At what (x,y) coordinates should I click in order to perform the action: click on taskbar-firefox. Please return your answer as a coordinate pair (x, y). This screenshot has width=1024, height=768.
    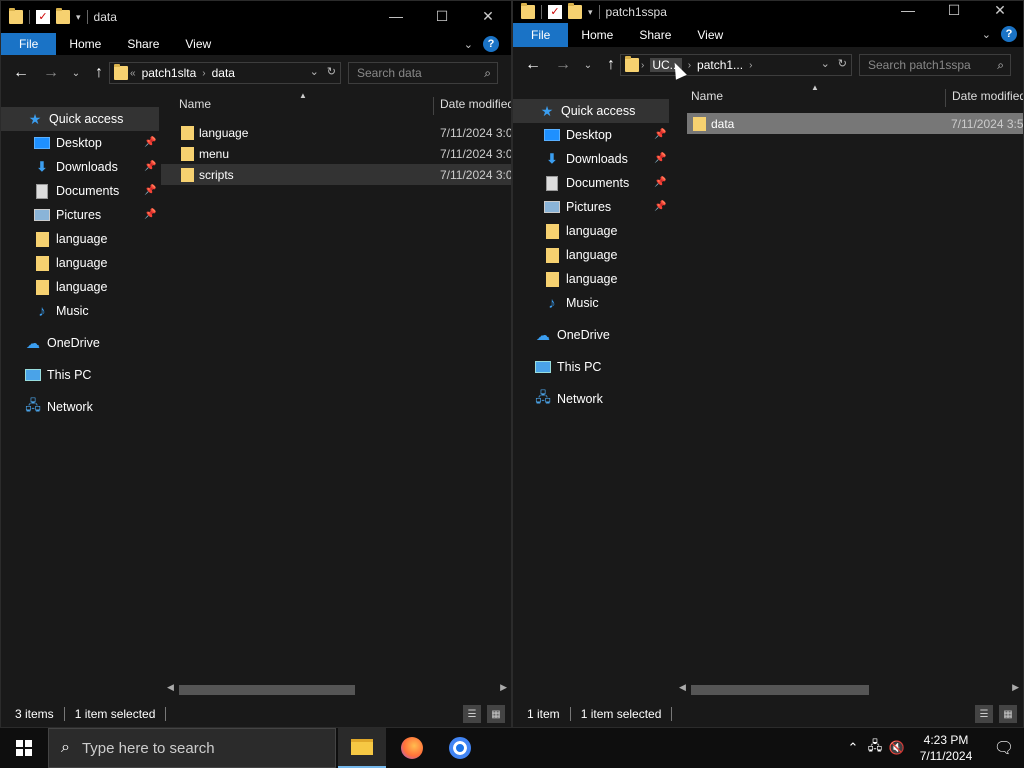
    Looking at the image, I should click on (412, 748).